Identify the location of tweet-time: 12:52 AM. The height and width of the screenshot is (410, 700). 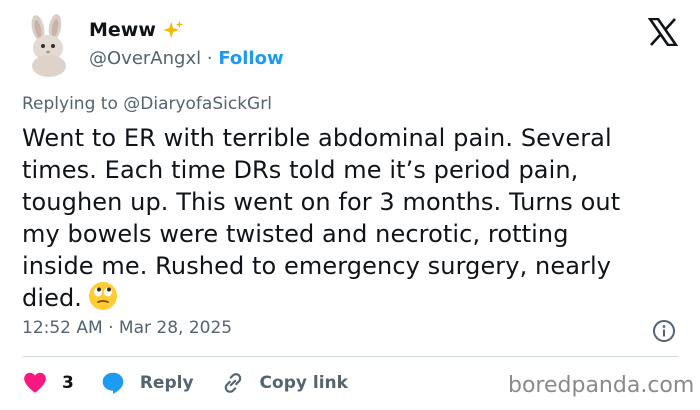
(62, 328).